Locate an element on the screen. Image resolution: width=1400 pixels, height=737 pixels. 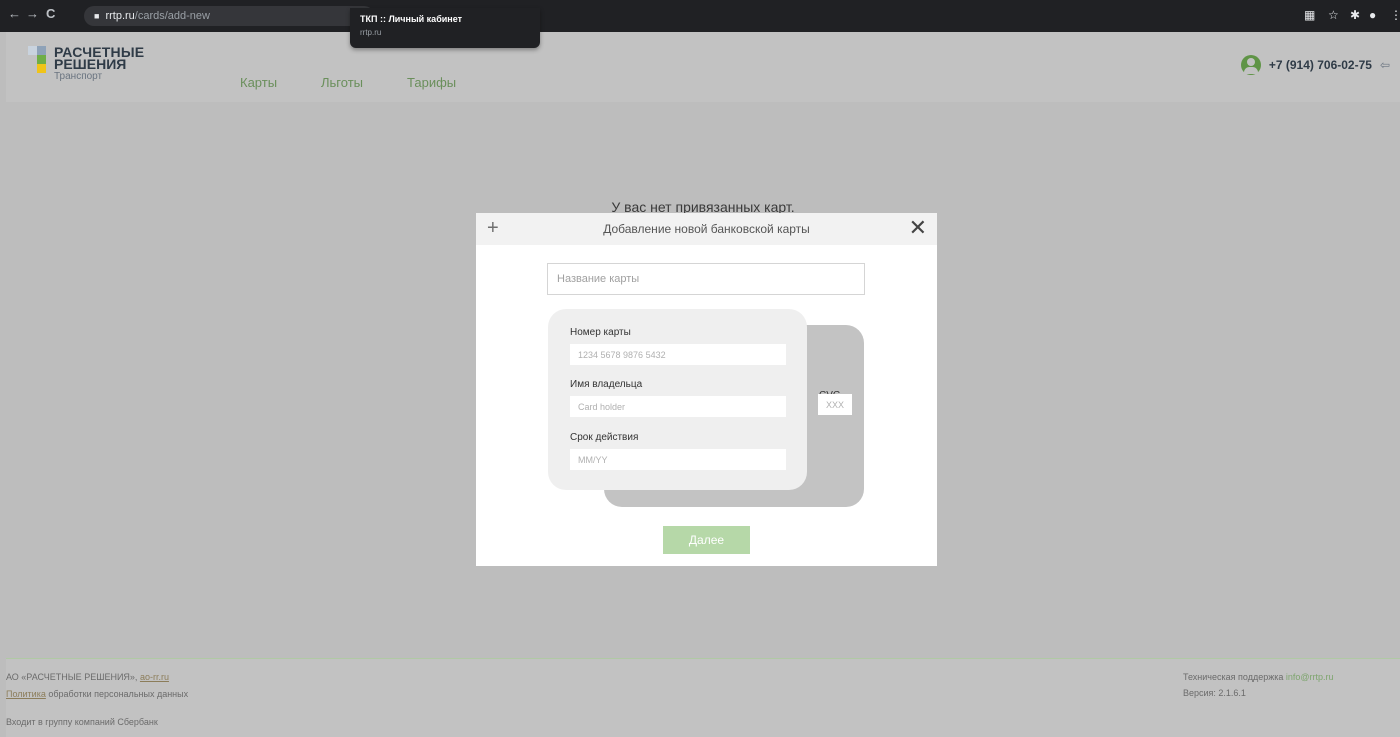
modal-title: Добавление новой банковской карты is located at coordinates (706, 229).